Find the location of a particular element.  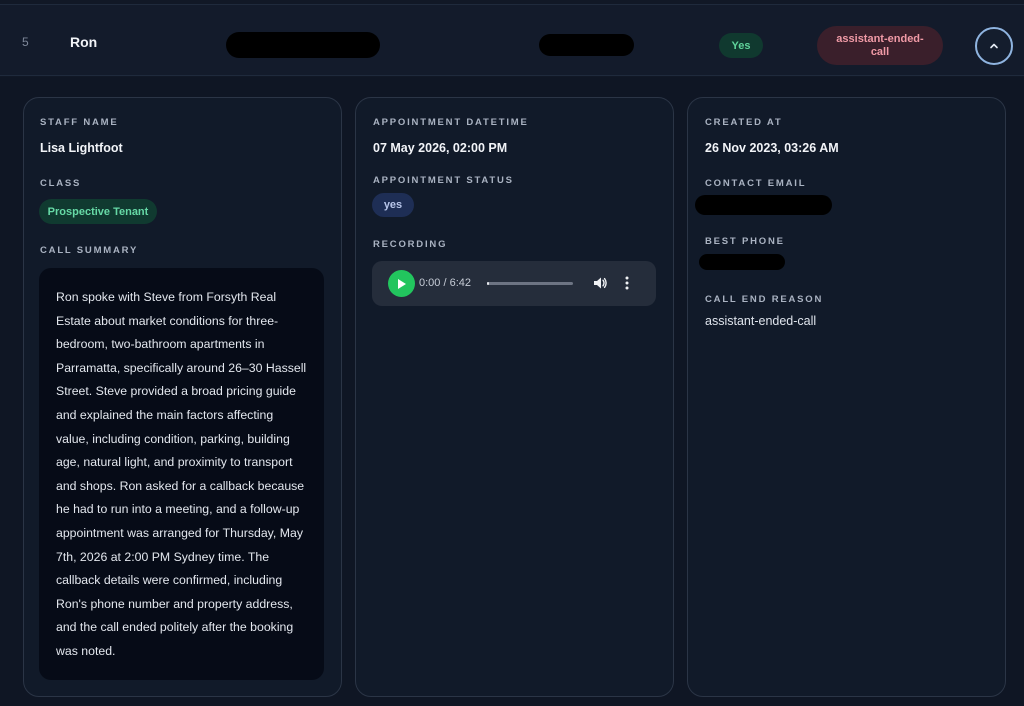

end-reason-badge: assistant-ended-call is located at coordinates (880, 45).